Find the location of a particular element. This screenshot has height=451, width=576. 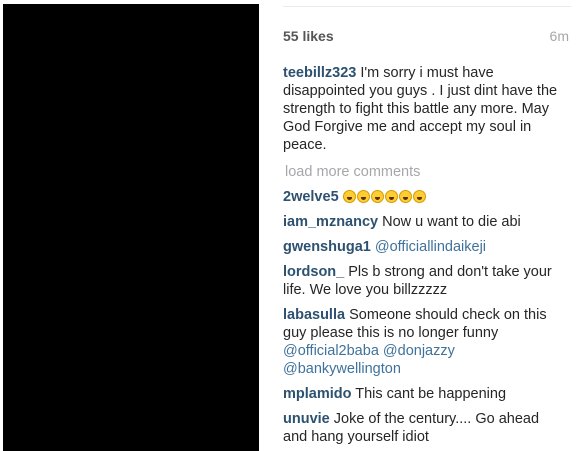

comment-2welve5: 2welve5 is located at coordinates (423, 197).